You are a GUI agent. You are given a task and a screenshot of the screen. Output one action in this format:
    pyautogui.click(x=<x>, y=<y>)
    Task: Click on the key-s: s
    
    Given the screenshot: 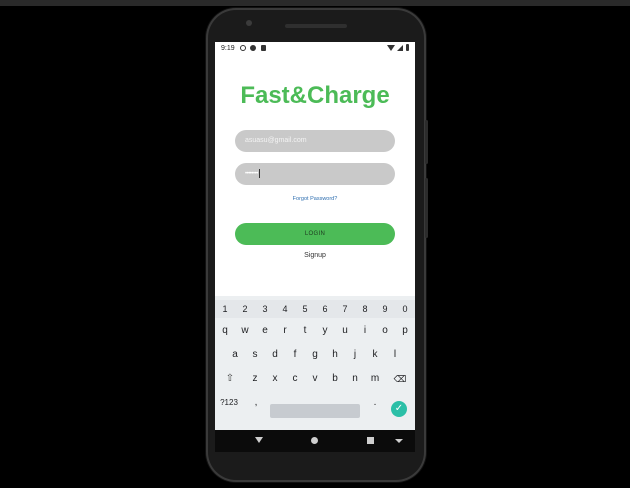 What is the action you would take?
    pyautogui.click(x=255, y=355)
    